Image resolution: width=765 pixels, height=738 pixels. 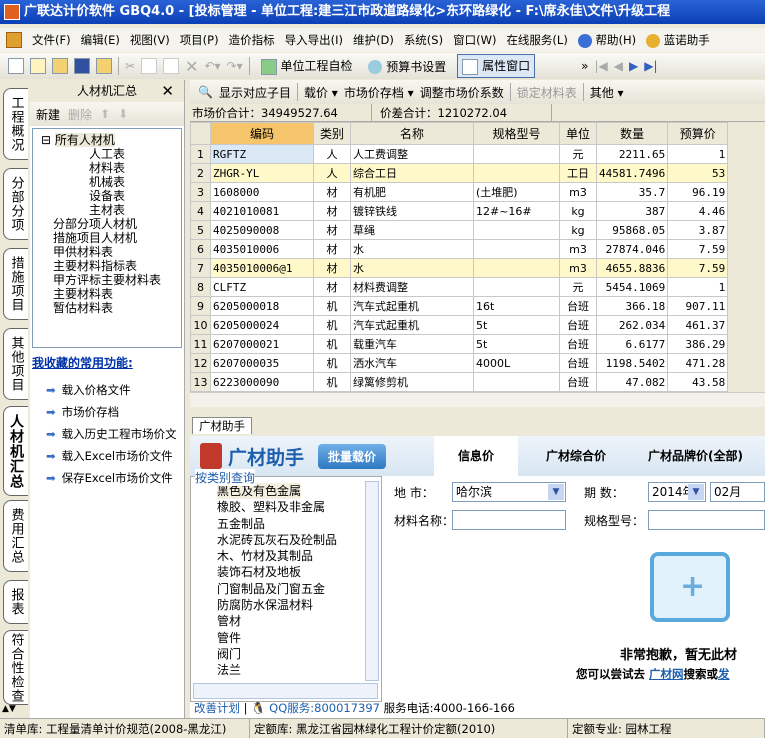 What do you see at coordinates (496, 66) in the screenshot?
I see `property-window-button: 属性窗口` at bounding box center [496, 66].